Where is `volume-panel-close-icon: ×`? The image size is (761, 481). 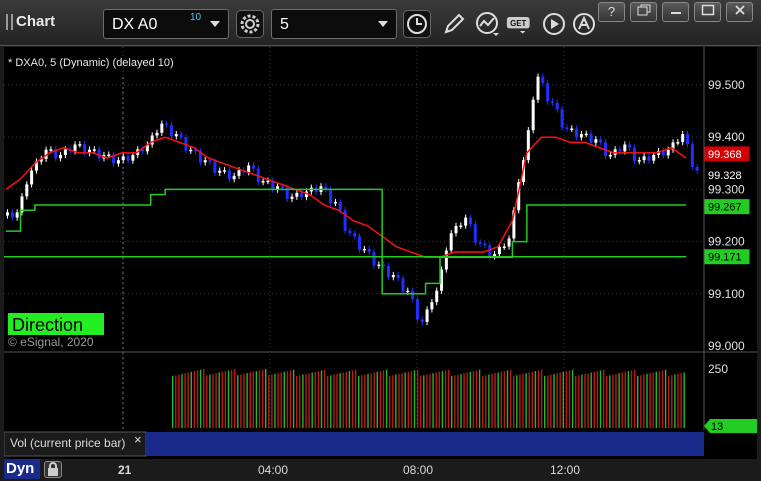
volume-panel-close-icon: × is located at coordinates (138, 439).